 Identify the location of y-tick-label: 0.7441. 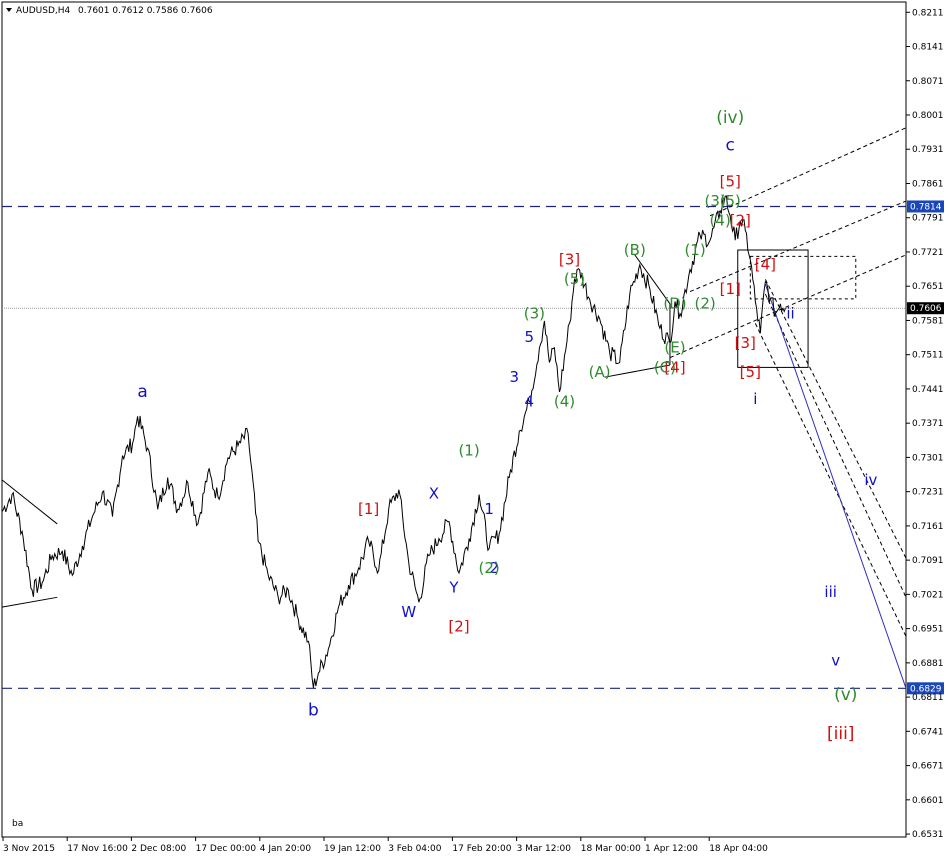
(928, 390).